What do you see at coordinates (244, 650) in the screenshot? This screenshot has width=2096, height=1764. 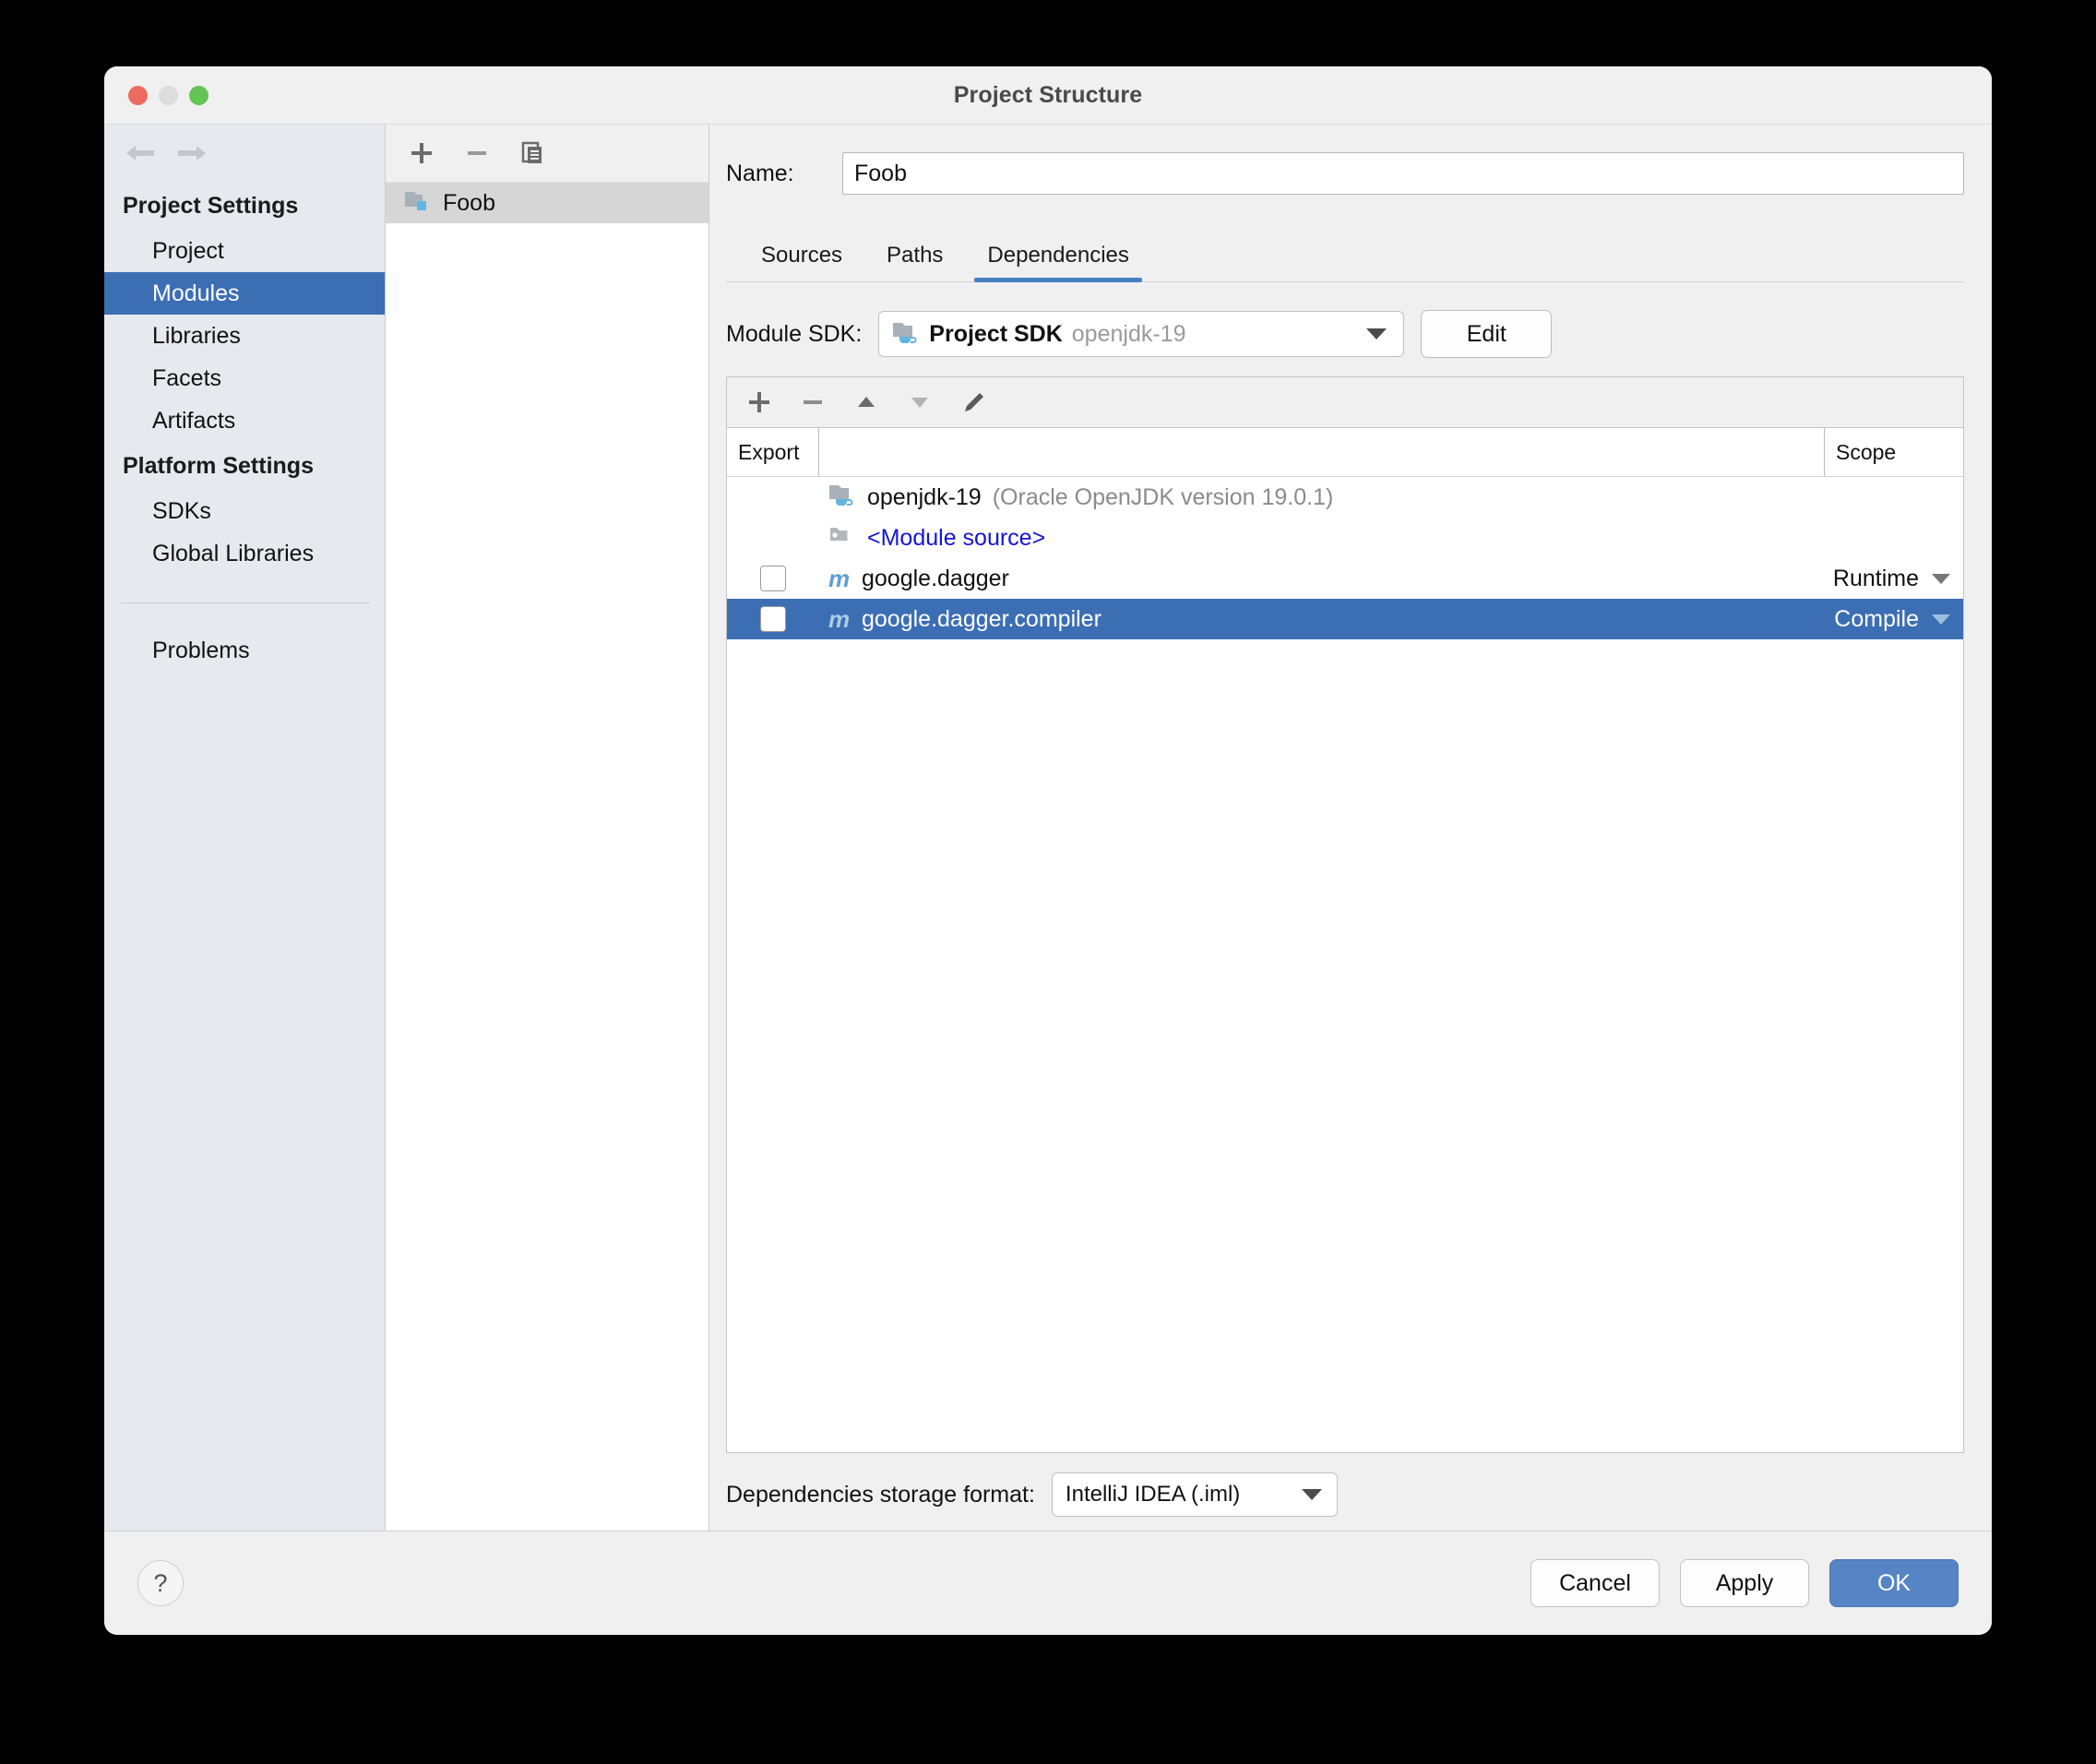 I see `sidebar-item-problems: Problems` at bounding box center [244, 650].